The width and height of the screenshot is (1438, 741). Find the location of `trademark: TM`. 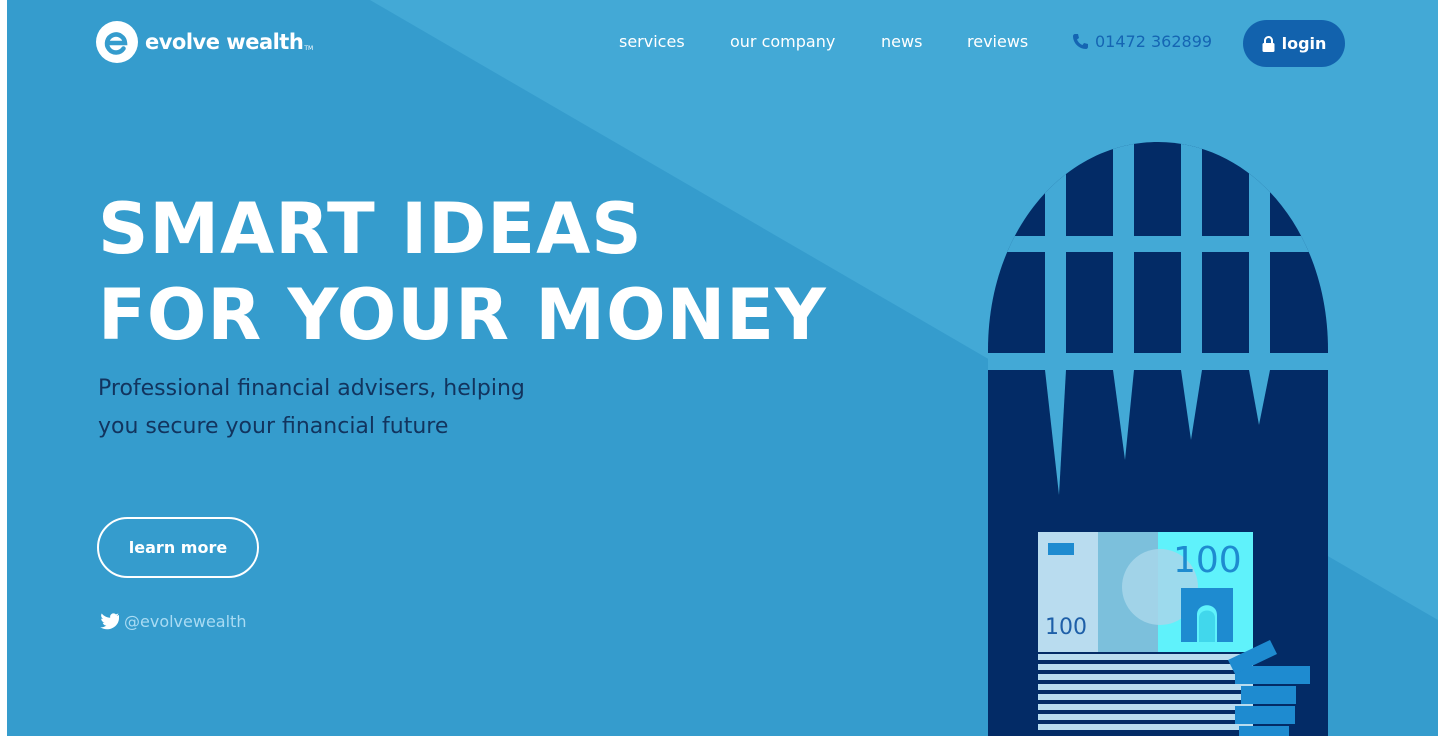

trademark: TM is located at coordinates (309, 48).